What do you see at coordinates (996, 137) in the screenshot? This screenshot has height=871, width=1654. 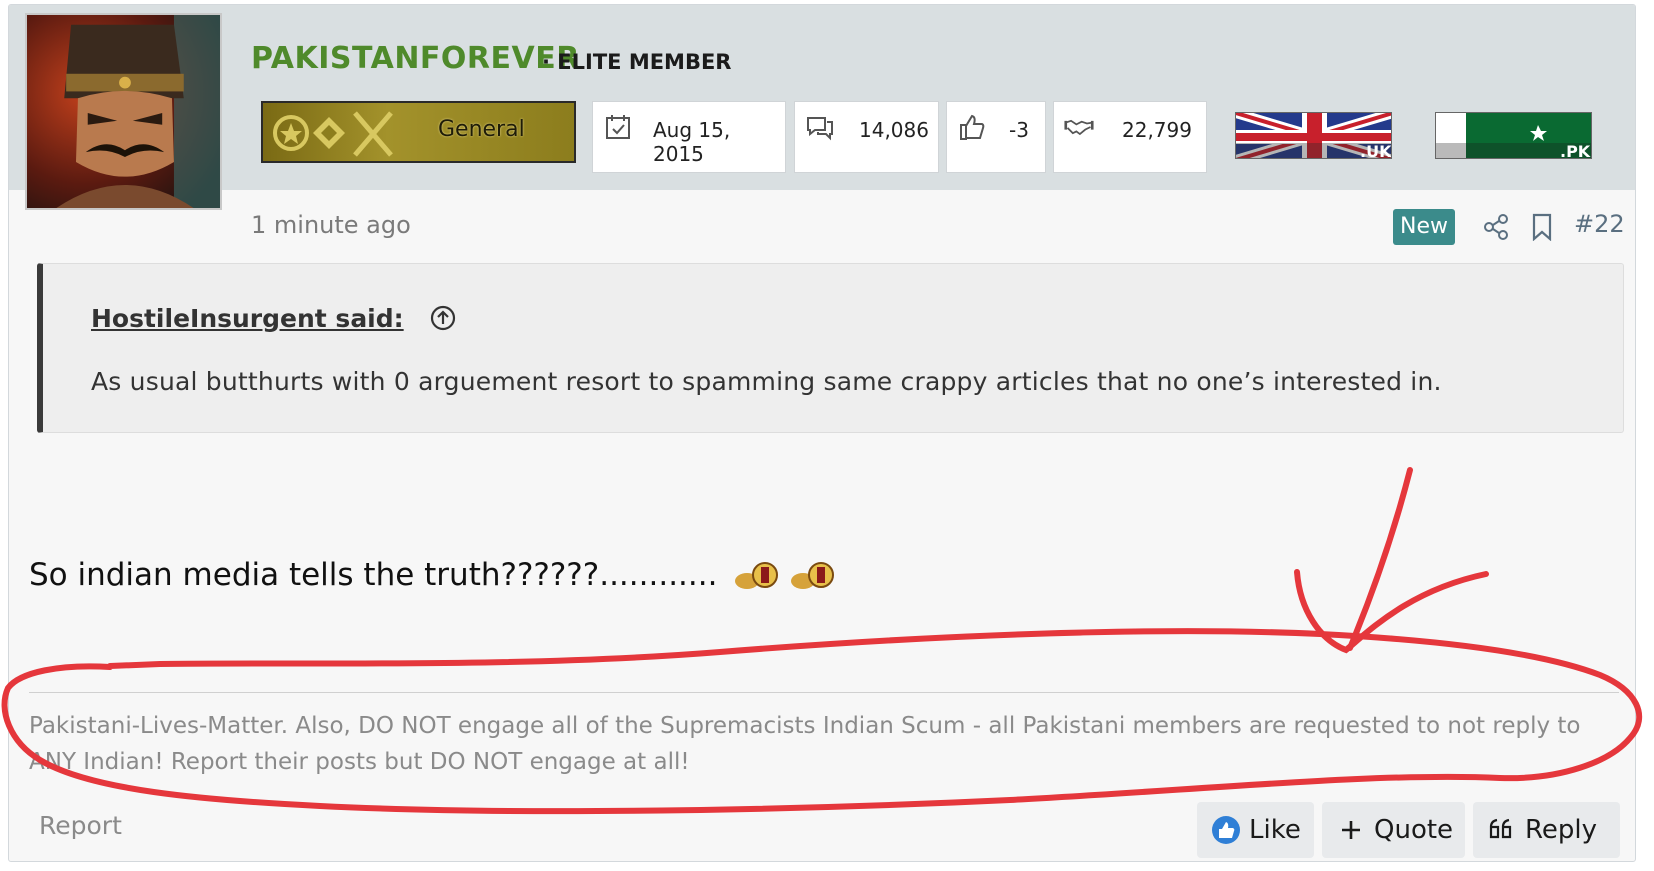 I see `stat-reactions: -3` at bounding box center [996, 137].